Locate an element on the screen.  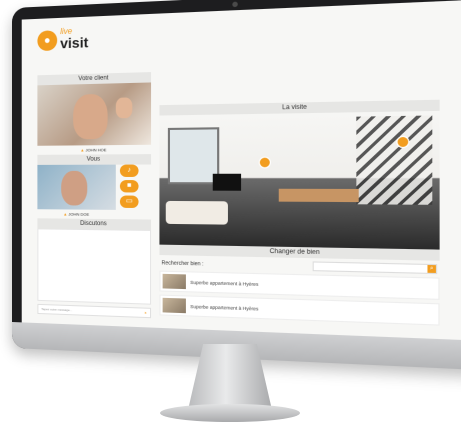
logo: ● live visit is located at coordinates (62, 39).